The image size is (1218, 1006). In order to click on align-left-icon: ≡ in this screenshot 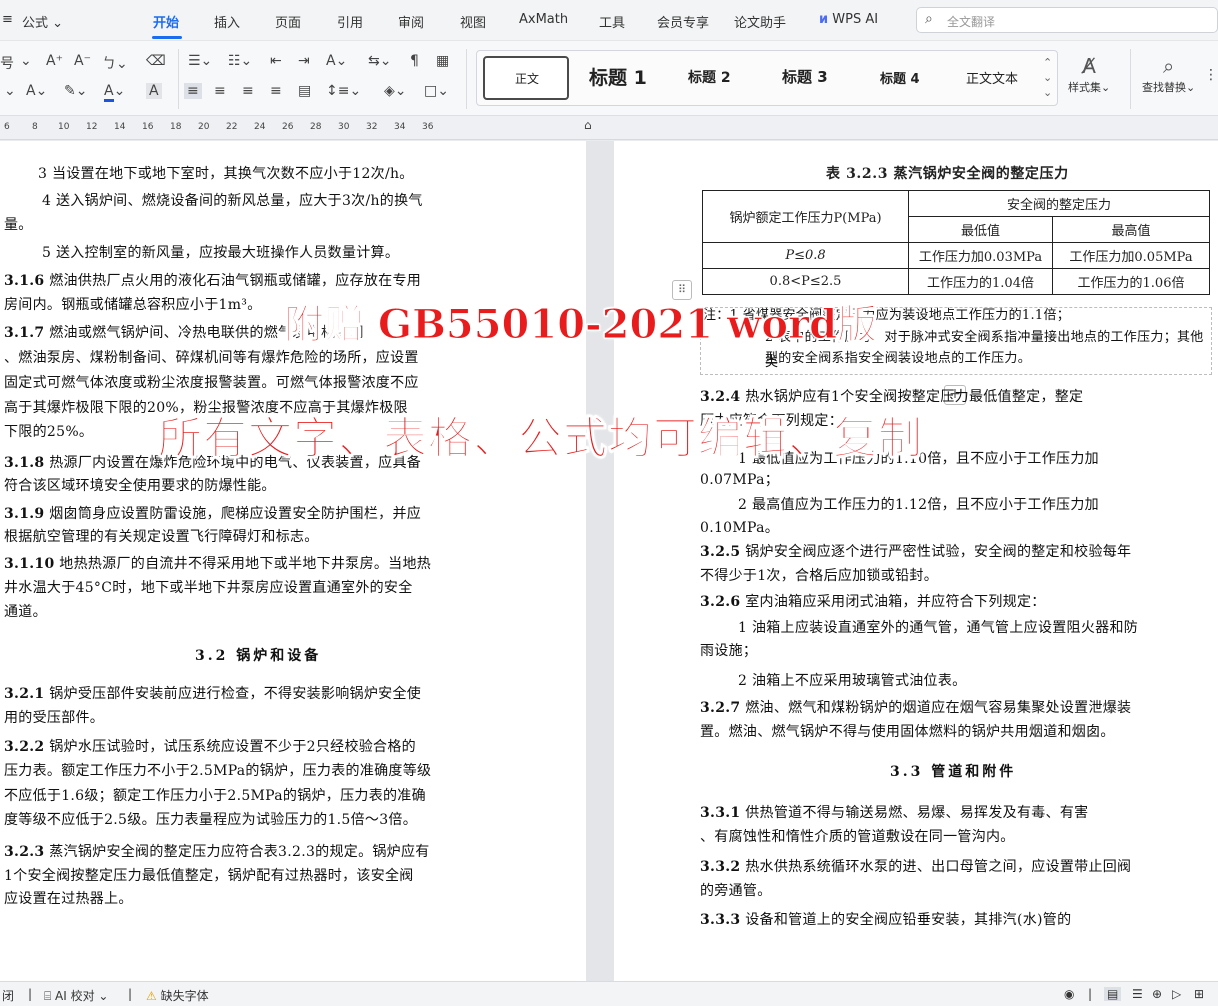, I will do `click(193, 91)`.